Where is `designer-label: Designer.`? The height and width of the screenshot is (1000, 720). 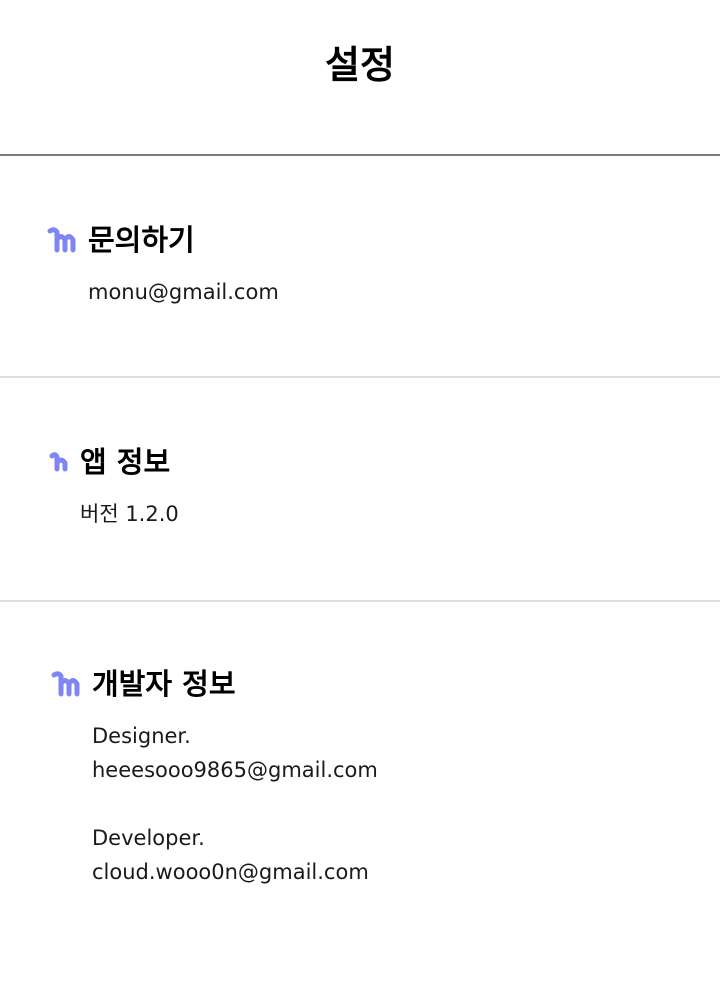 designer-label: Designer. is located at coordinates (141, 736).